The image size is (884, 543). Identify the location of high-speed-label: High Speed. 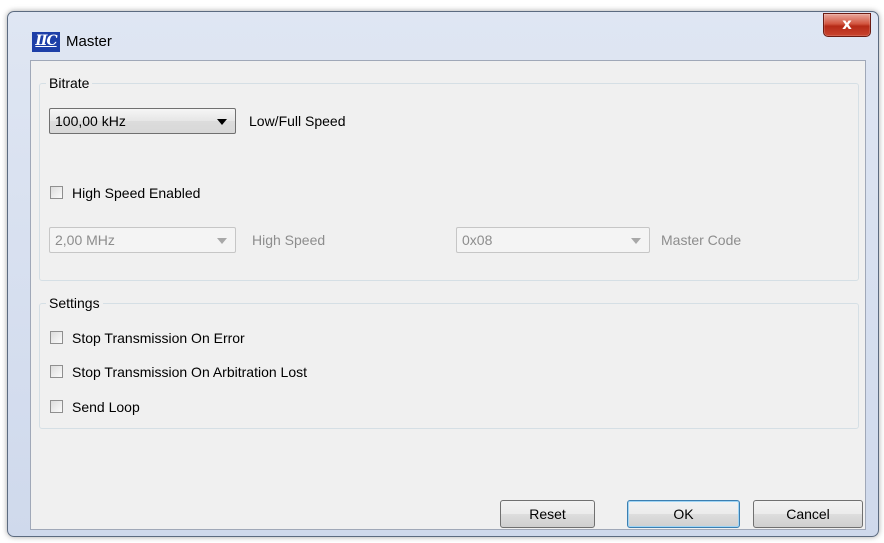
(289, 240).